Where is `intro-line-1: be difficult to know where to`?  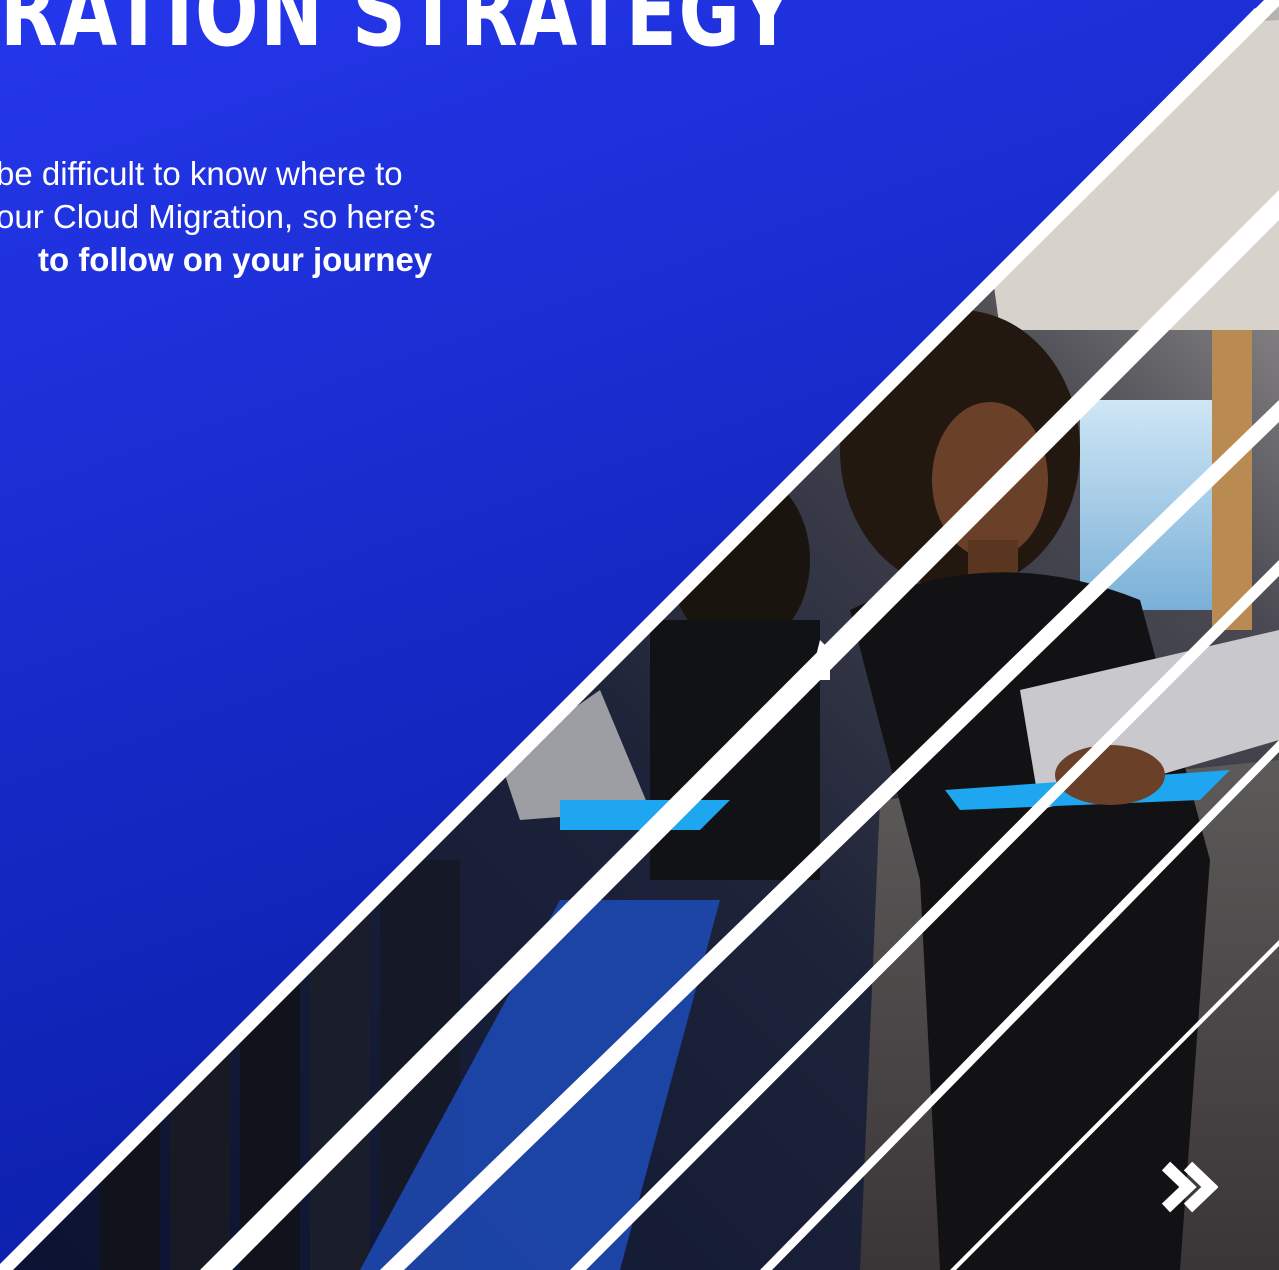
intro-line-1: be difficult to know where to is located at coordinates (201, 173).